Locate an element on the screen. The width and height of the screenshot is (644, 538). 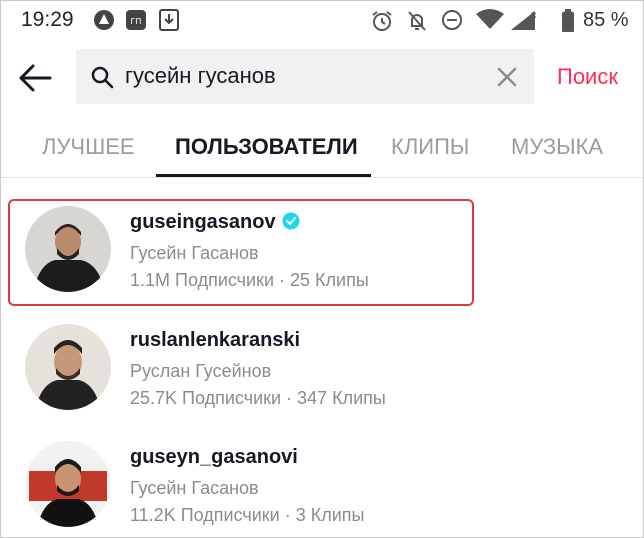
full-name: Гусейн Гасанов is located at coordinates (194, 488).